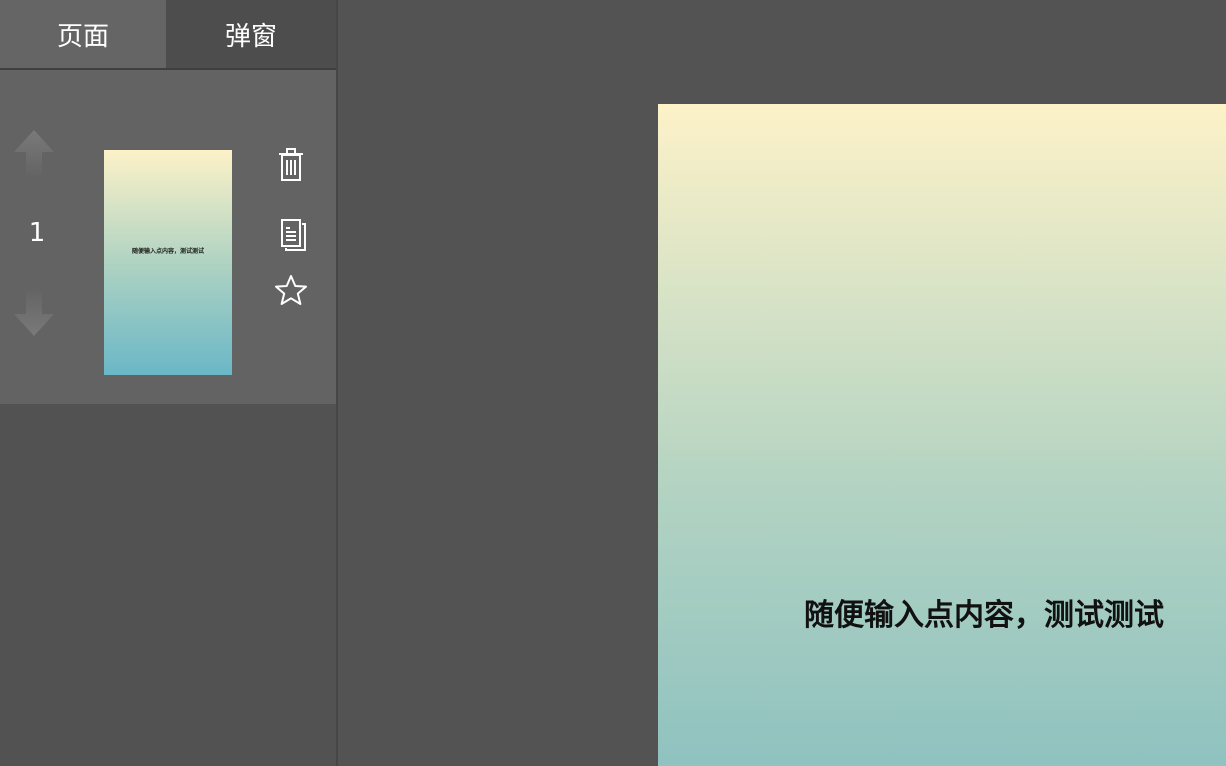  Describe the element at coordinates (83, 34) in the screenshot. I see `tab-pages: 页面` at that location.